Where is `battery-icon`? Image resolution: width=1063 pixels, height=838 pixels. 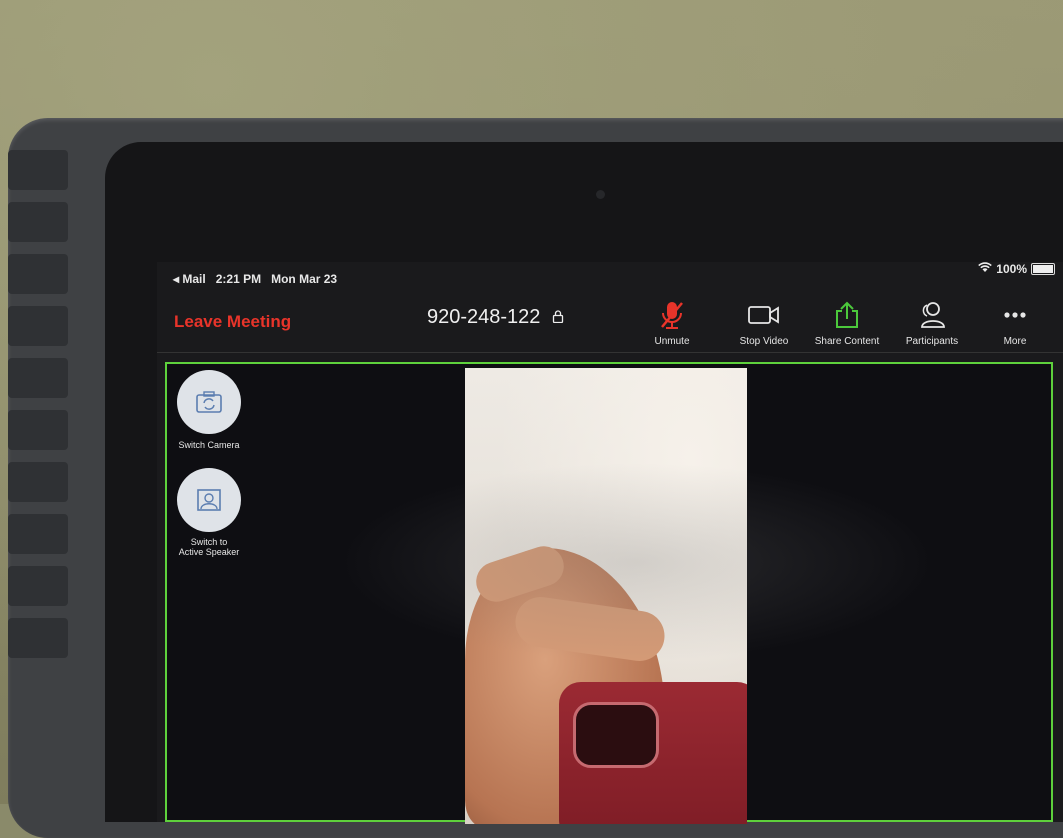
battery-icon is located at coordinates (1043, 269).